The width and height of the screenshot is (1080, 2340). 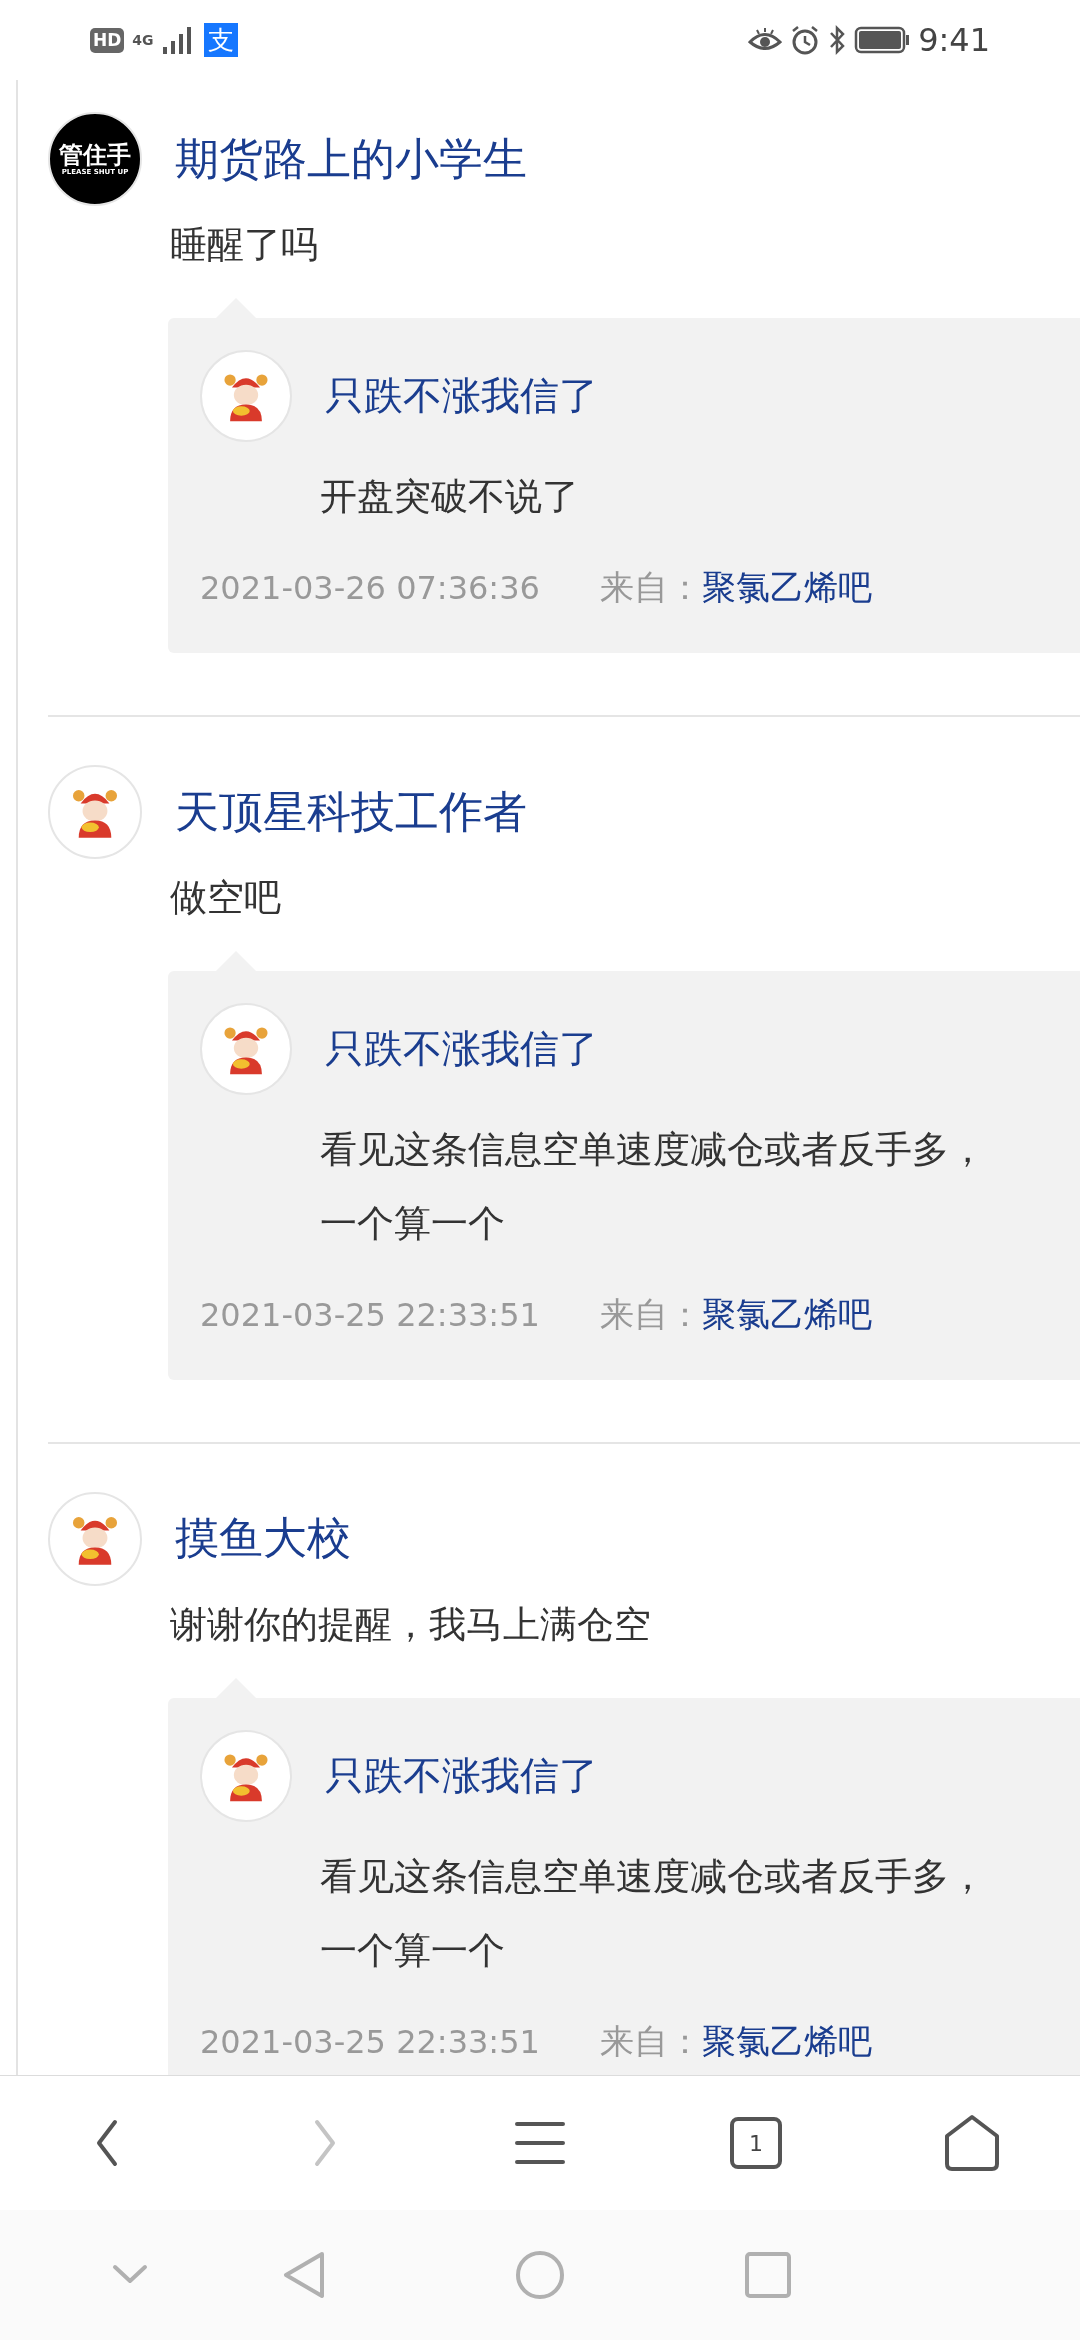 What do you see at coordinates (244, 245) in the screenshot?
I see `comment-text: 睡醒了吗` at bounding box center [244, 245].